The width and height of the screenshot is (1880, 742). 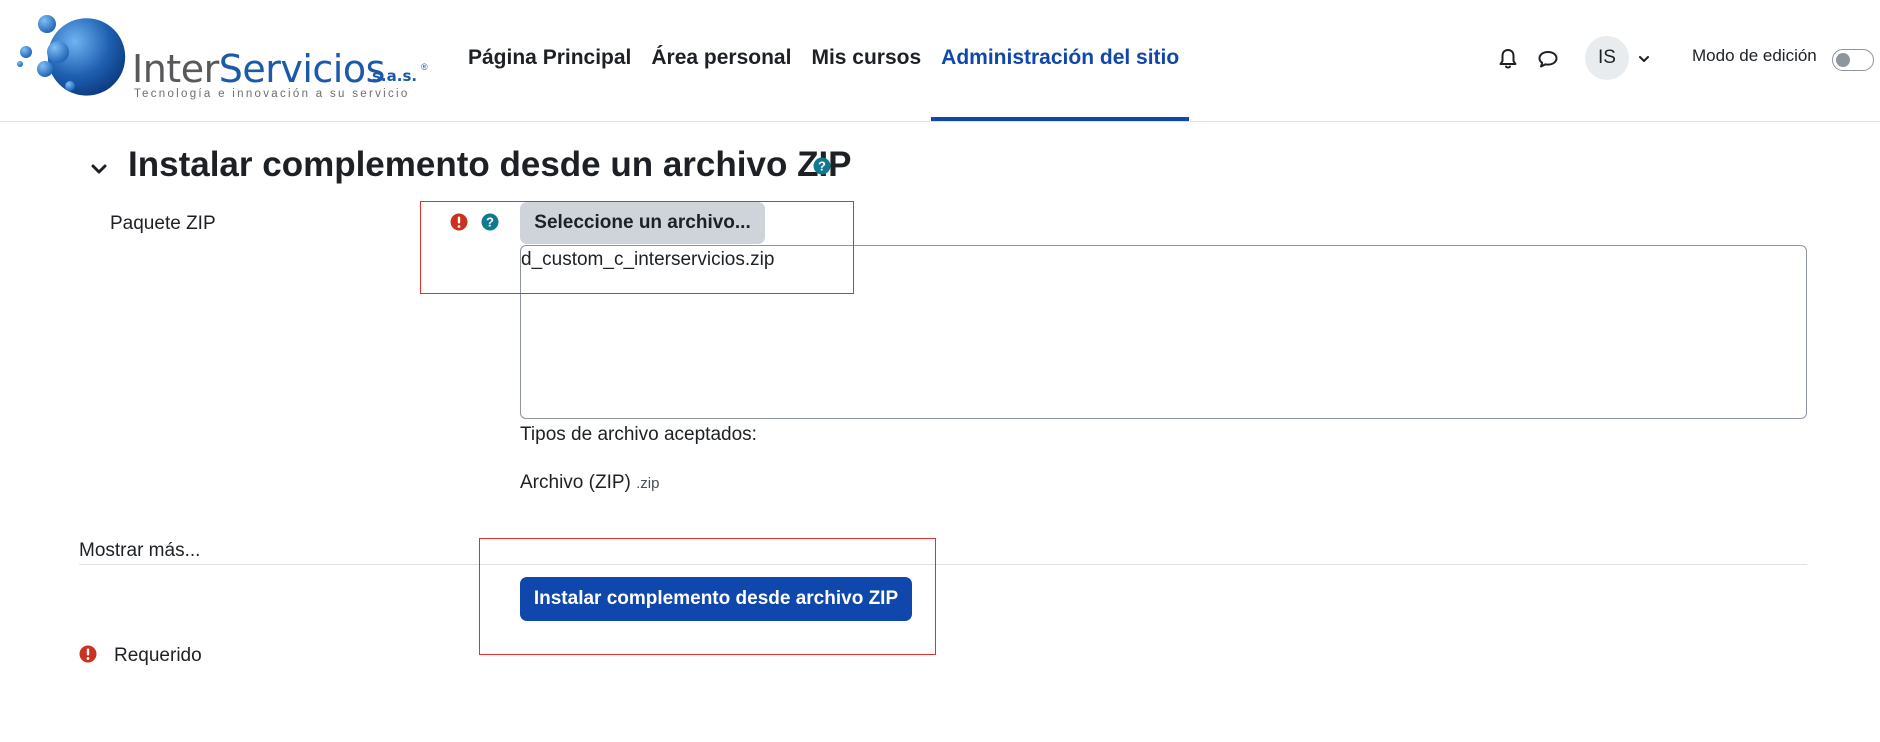 I want to click on user-avatar: IS, so click(x=1607, y=58).